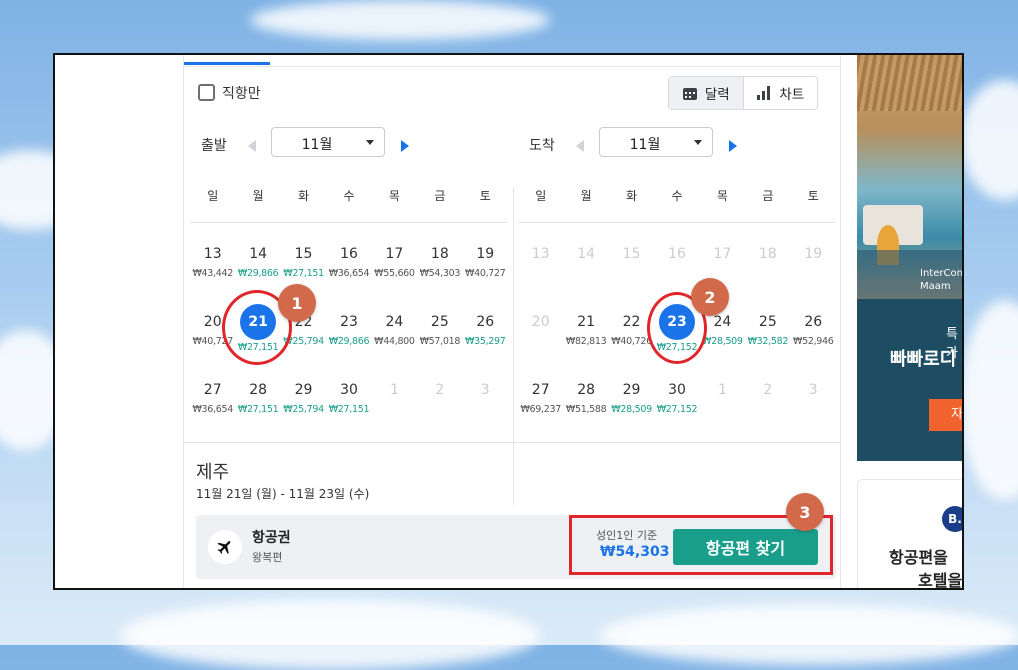  What do you see at coordinates (781, 93) in the screenshot?
I see `chart-view-button: 차트` at bounding box center [781, 93].